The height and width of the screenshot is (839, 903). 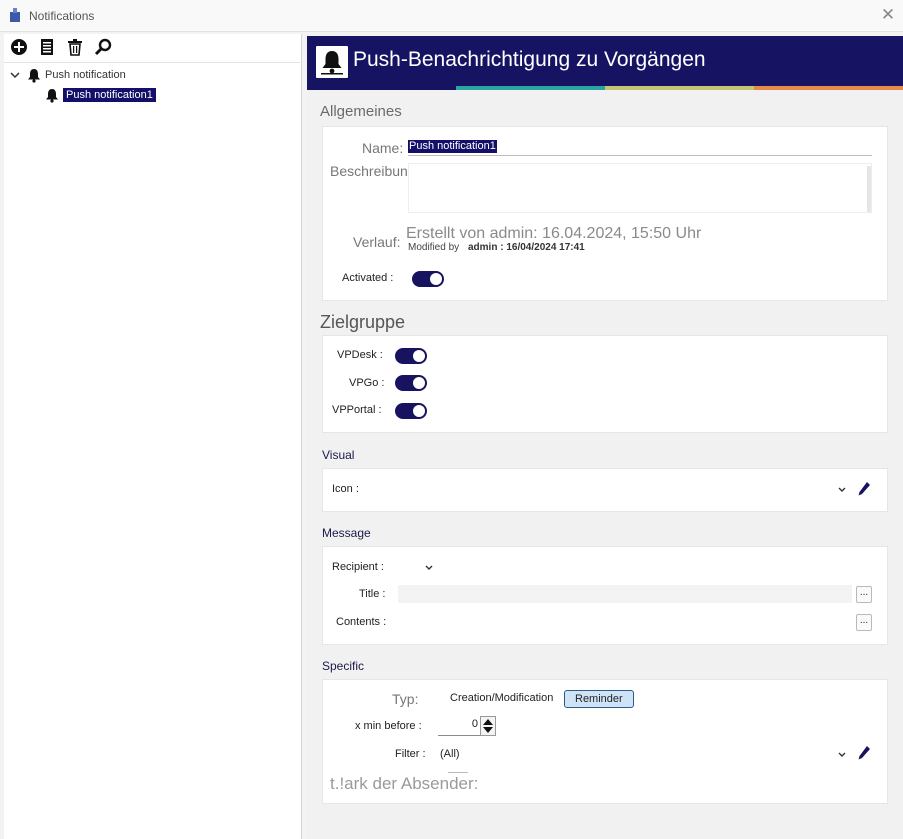 I want to click on section-title-target: Zielgruppe, so click(x=363, y=322).